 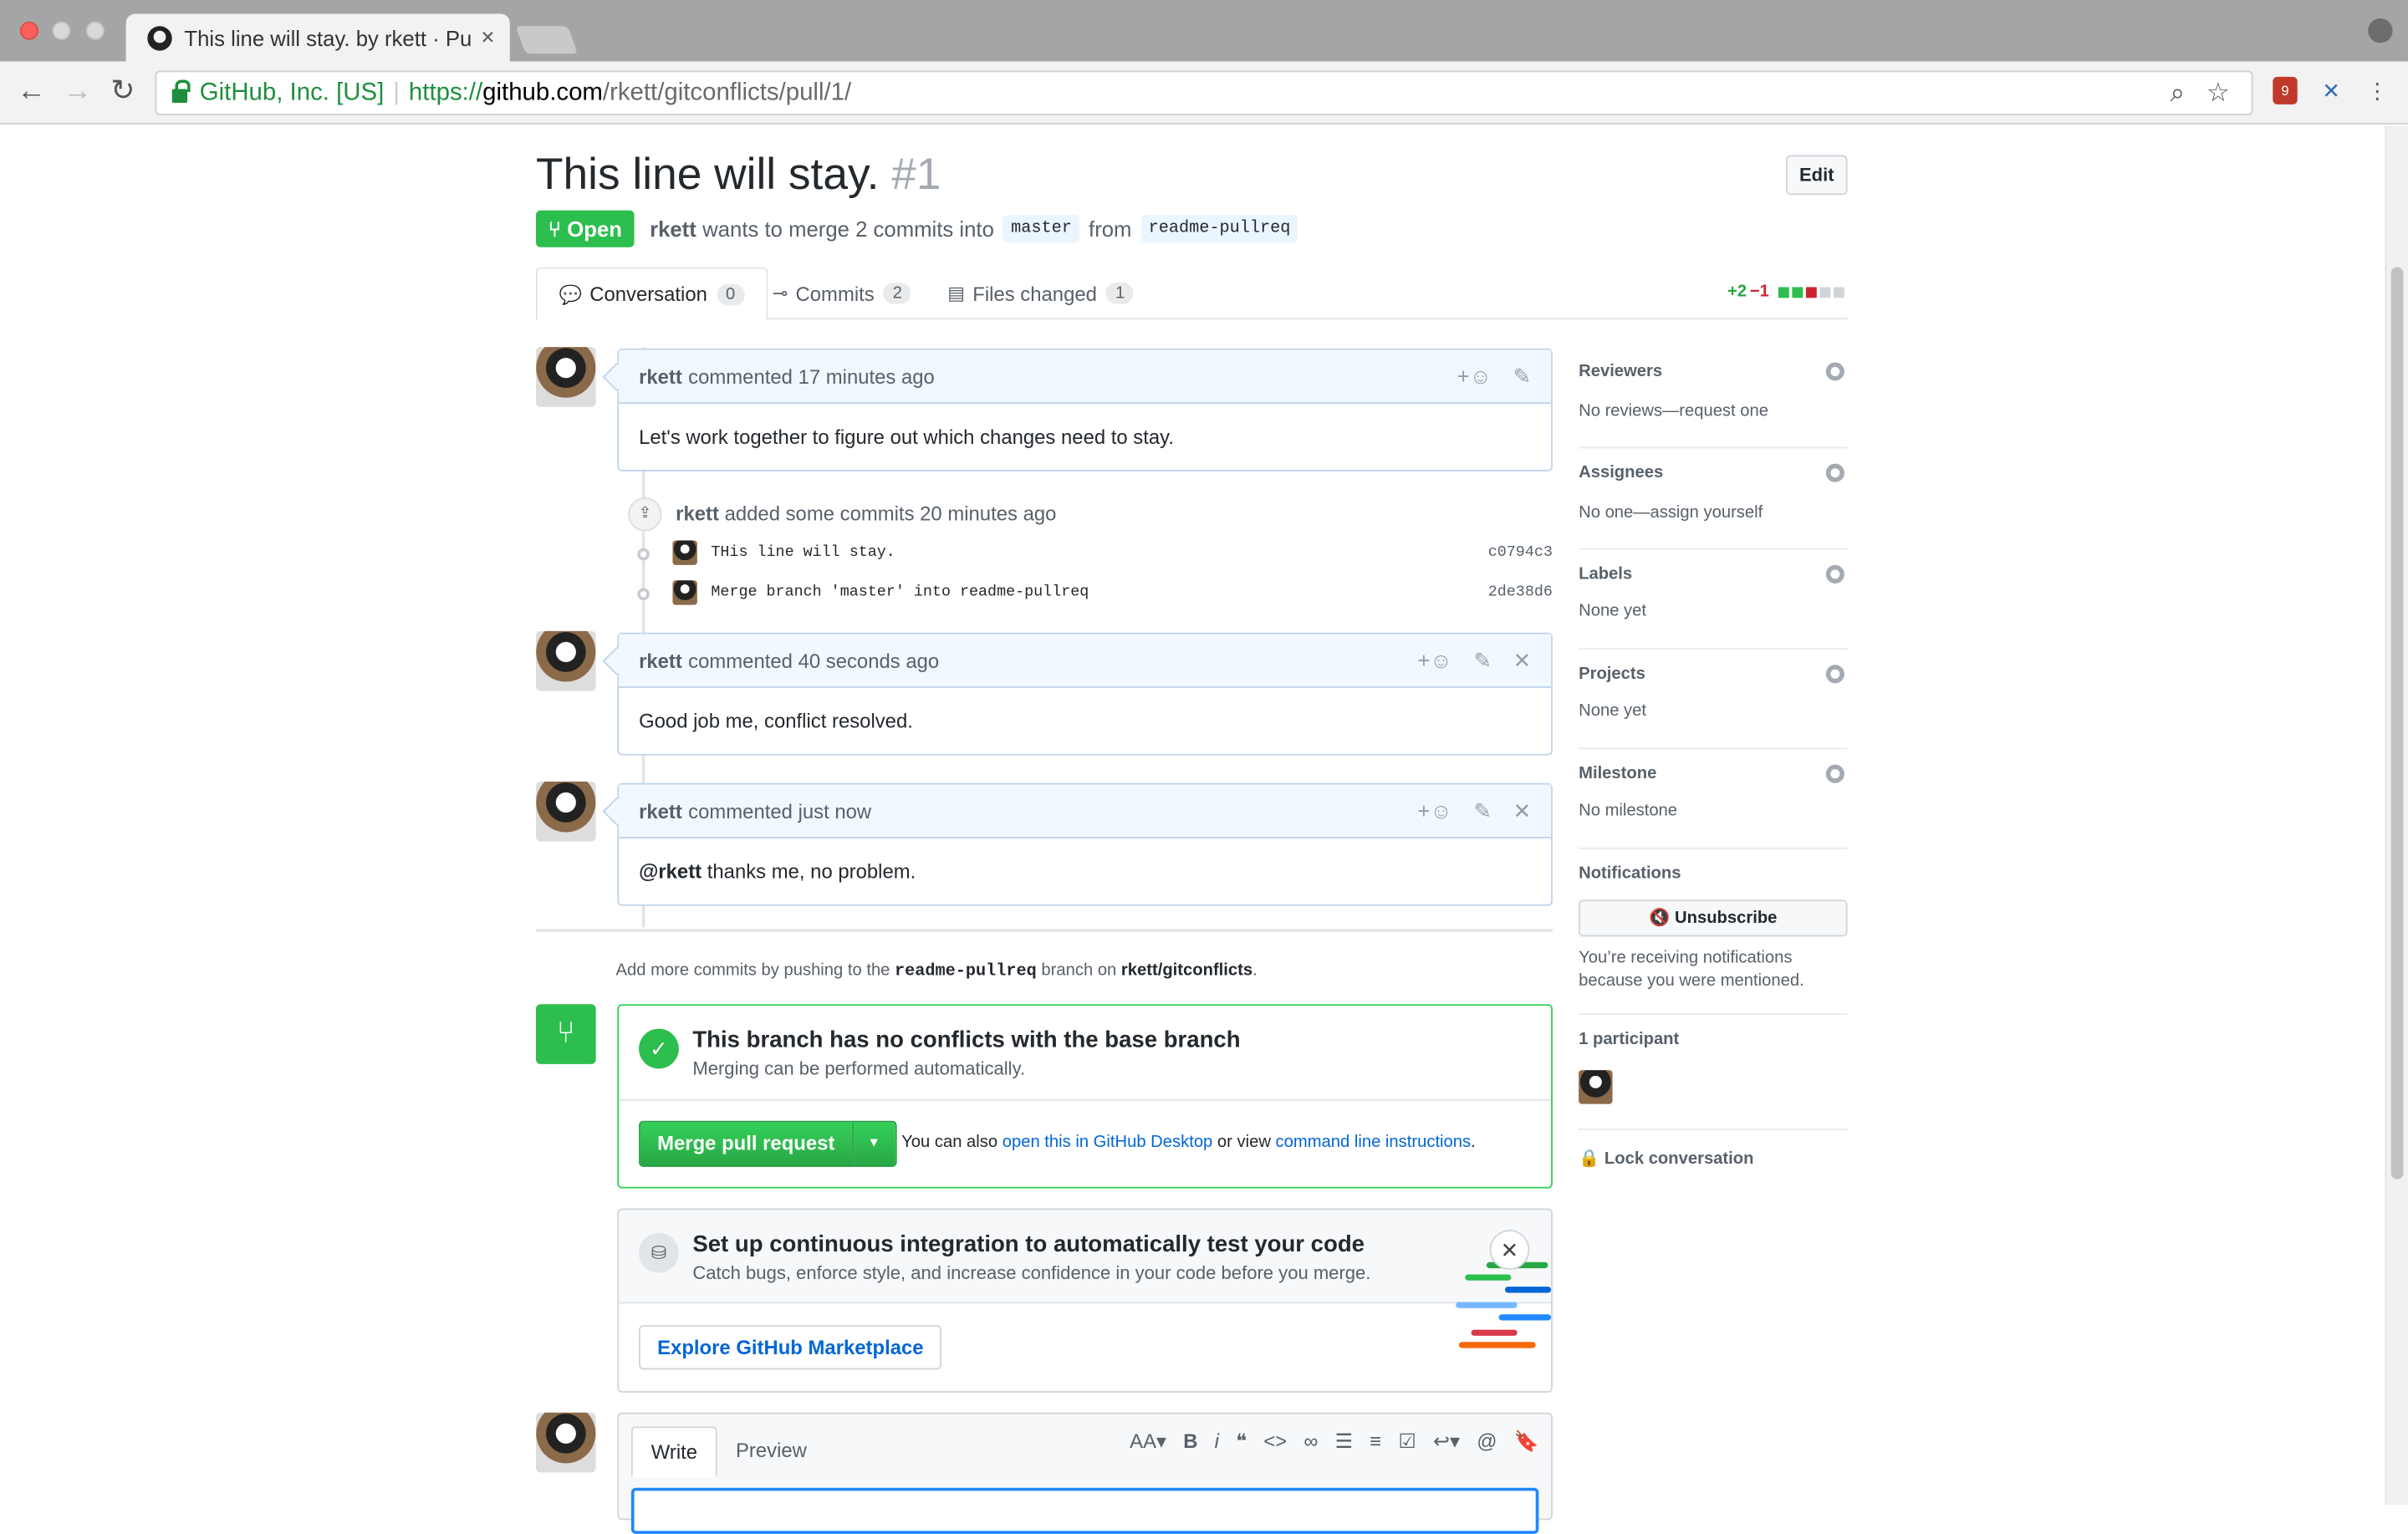 What do you see at coordinates (2178, 94) in the screenshot?
I see `zoom-search-icon: ⌕` at bounding box center [2178, 94].